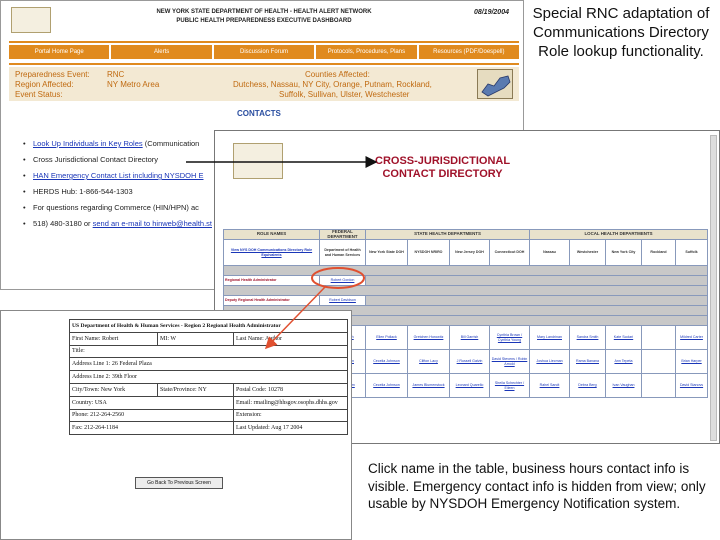 The width and height of the screenshot is (720, 540). I want to click on contact-link: Brian Harper, so click(691, 362).